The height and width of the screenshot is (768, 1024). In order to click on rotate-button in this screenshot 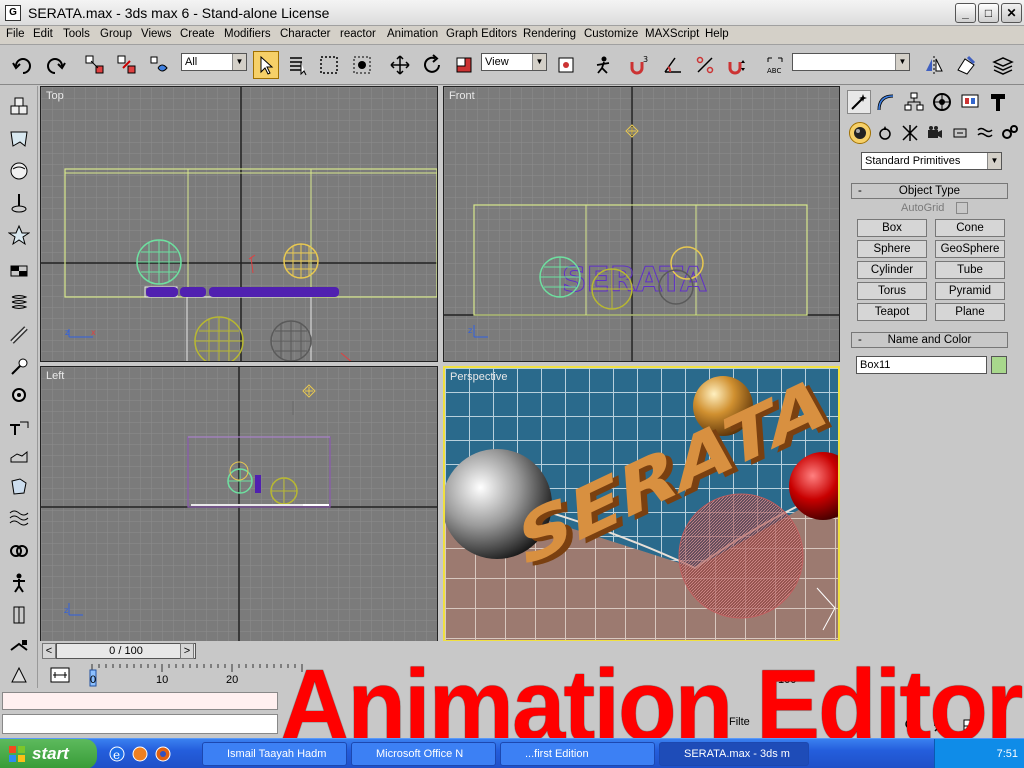, I will do `click(432, 65)`.